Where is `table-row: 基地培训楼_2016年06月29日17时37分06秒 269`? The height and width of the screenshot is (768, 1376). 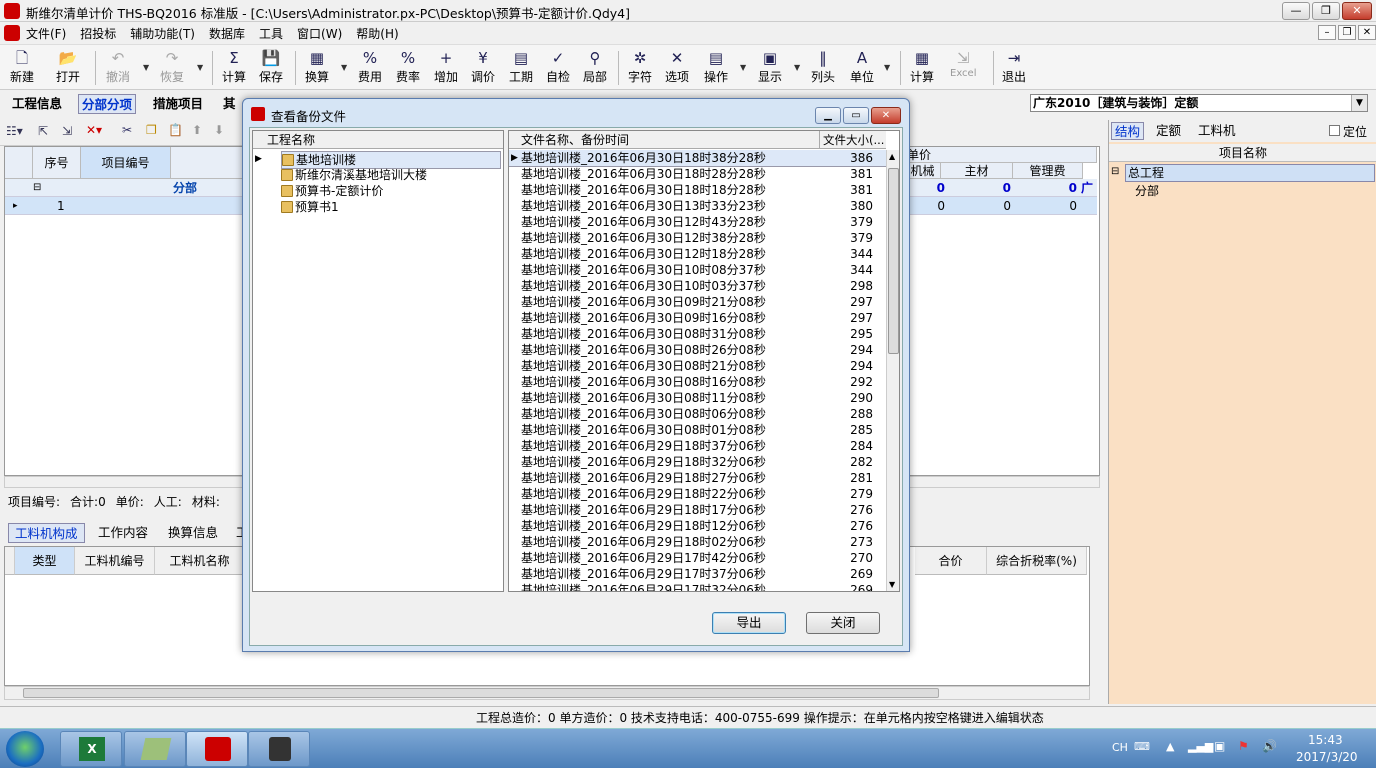 table-row: 基地培训楼_2016年06月29日17时37分06秒 269 is located at coordinates (697, 574).